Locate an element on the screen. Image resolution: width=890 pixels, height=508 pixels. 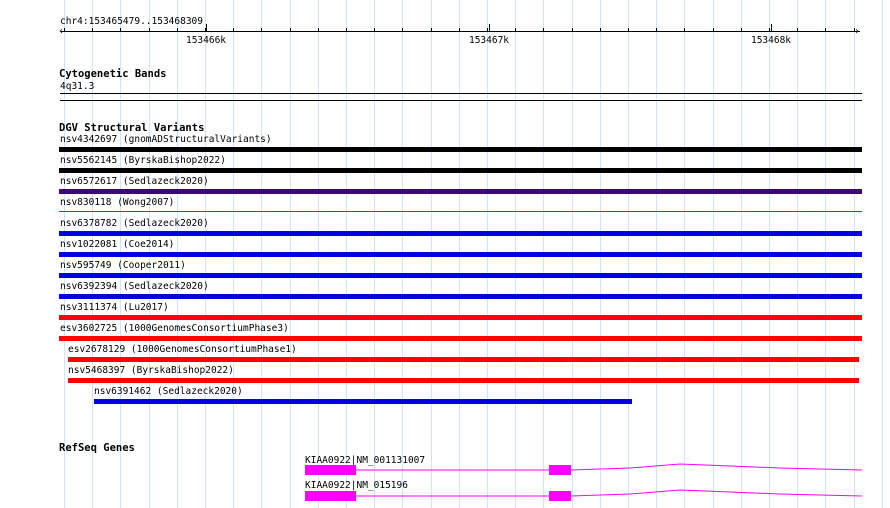
ruler-label-1: 153466k is located at coordinates (206, 40).